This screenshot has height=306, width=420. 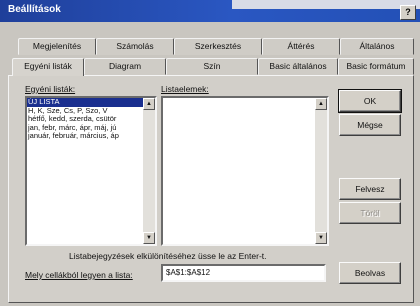 What do you see at coordinates (298, 66) in the screenshot?
I see `tab-basic-altalanos: Basic általános` at bounding box center [298, 66].